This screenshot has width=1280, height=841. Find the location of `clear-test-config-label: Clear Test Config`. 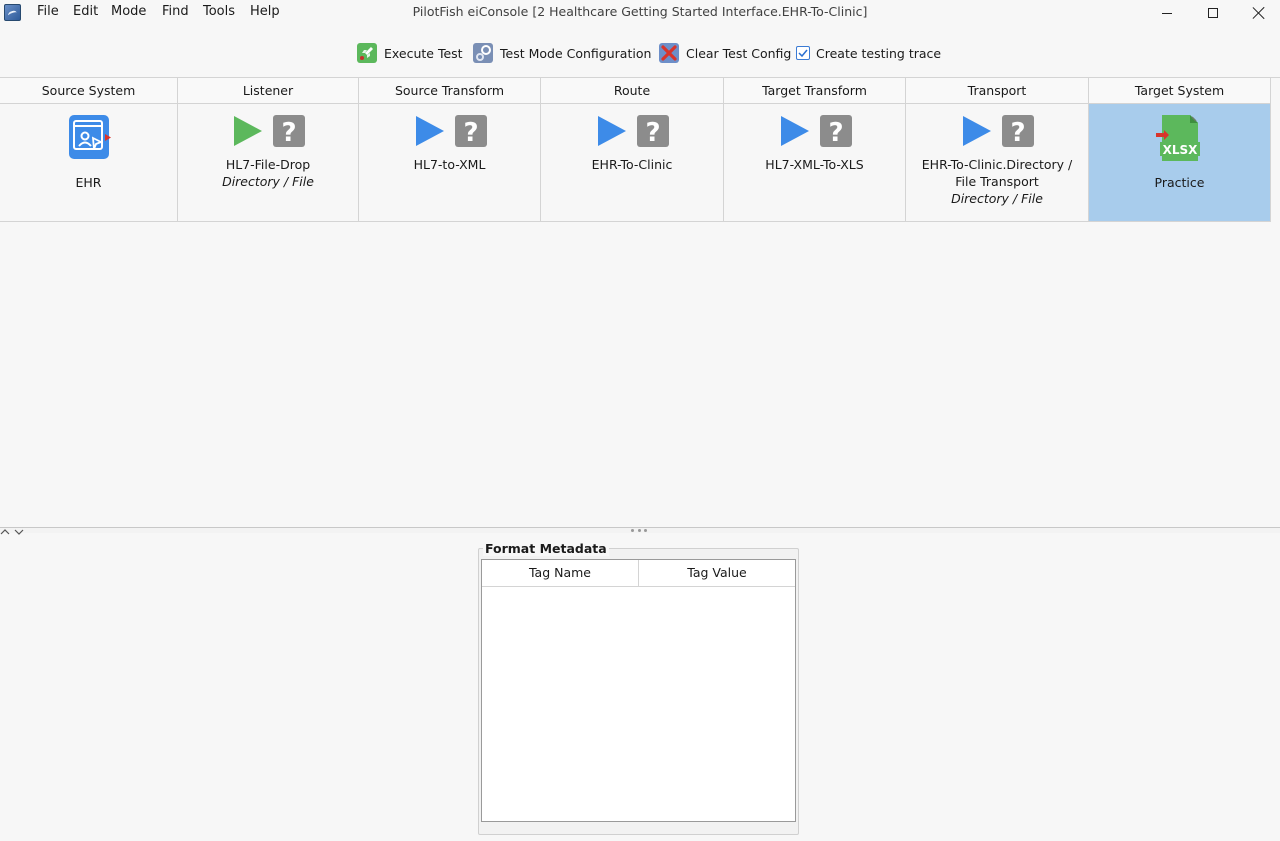

clear-test-config-label: Clear Test Config is located at coordinates (739, 53).